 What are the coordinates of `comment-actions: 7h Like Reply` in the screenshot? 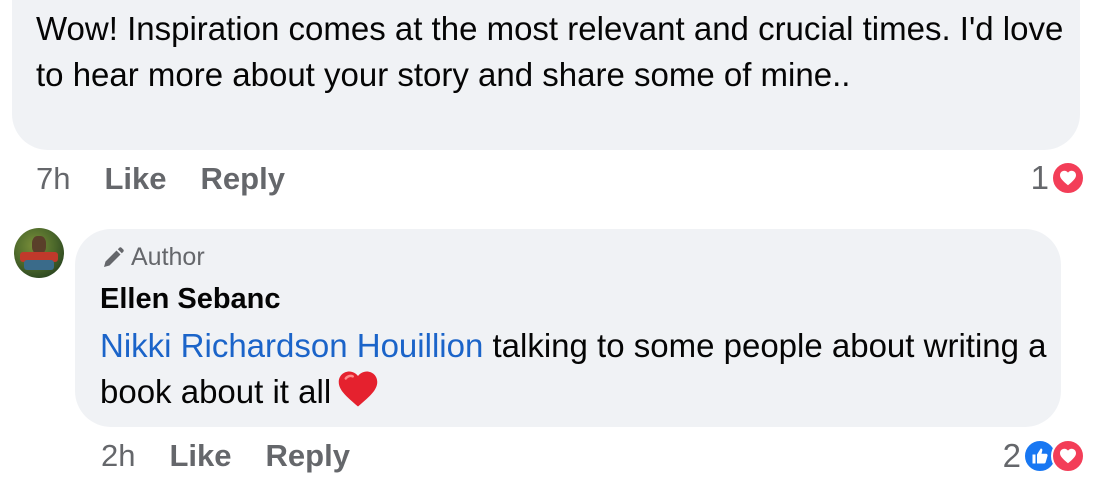 It's located at (160, 179).